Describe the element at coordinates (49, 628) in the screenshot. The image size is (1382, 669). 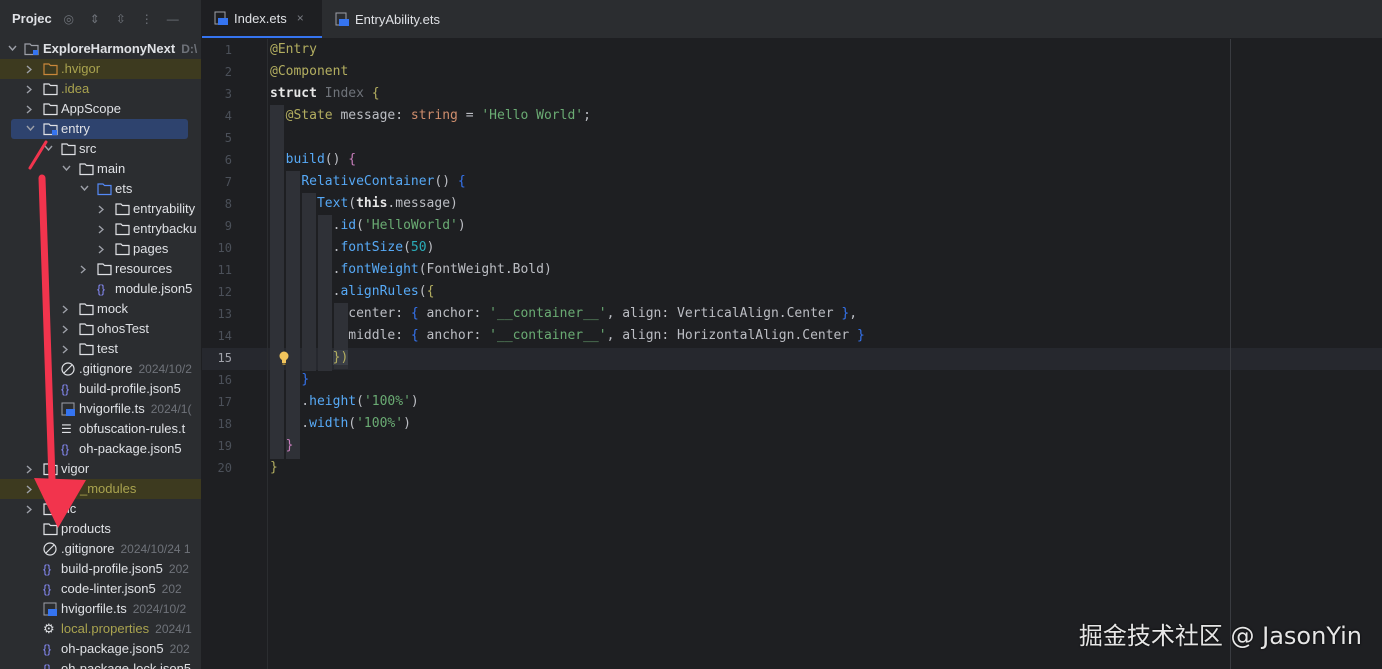
I see `gear-icon: ⚙` at that location.